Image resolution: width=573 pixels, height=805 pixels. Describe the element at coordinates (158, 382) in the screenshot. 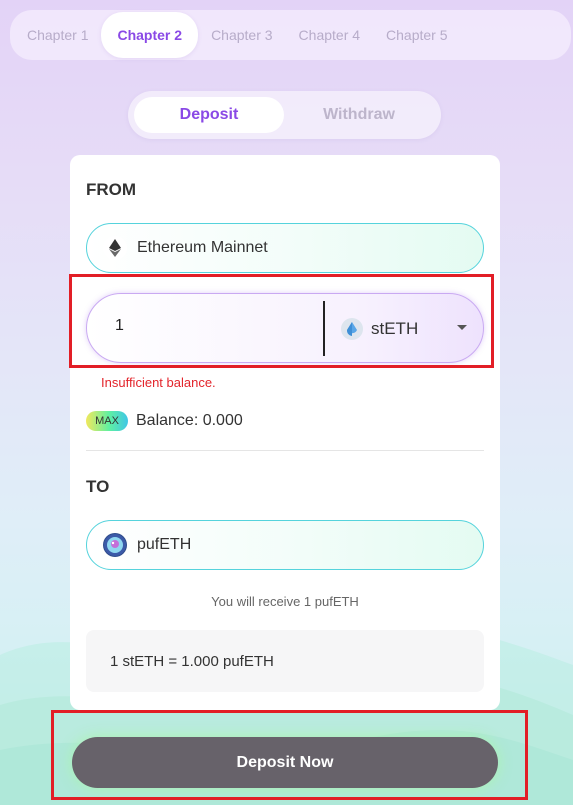

I see `error-message: Insufficient balance.` at that location.